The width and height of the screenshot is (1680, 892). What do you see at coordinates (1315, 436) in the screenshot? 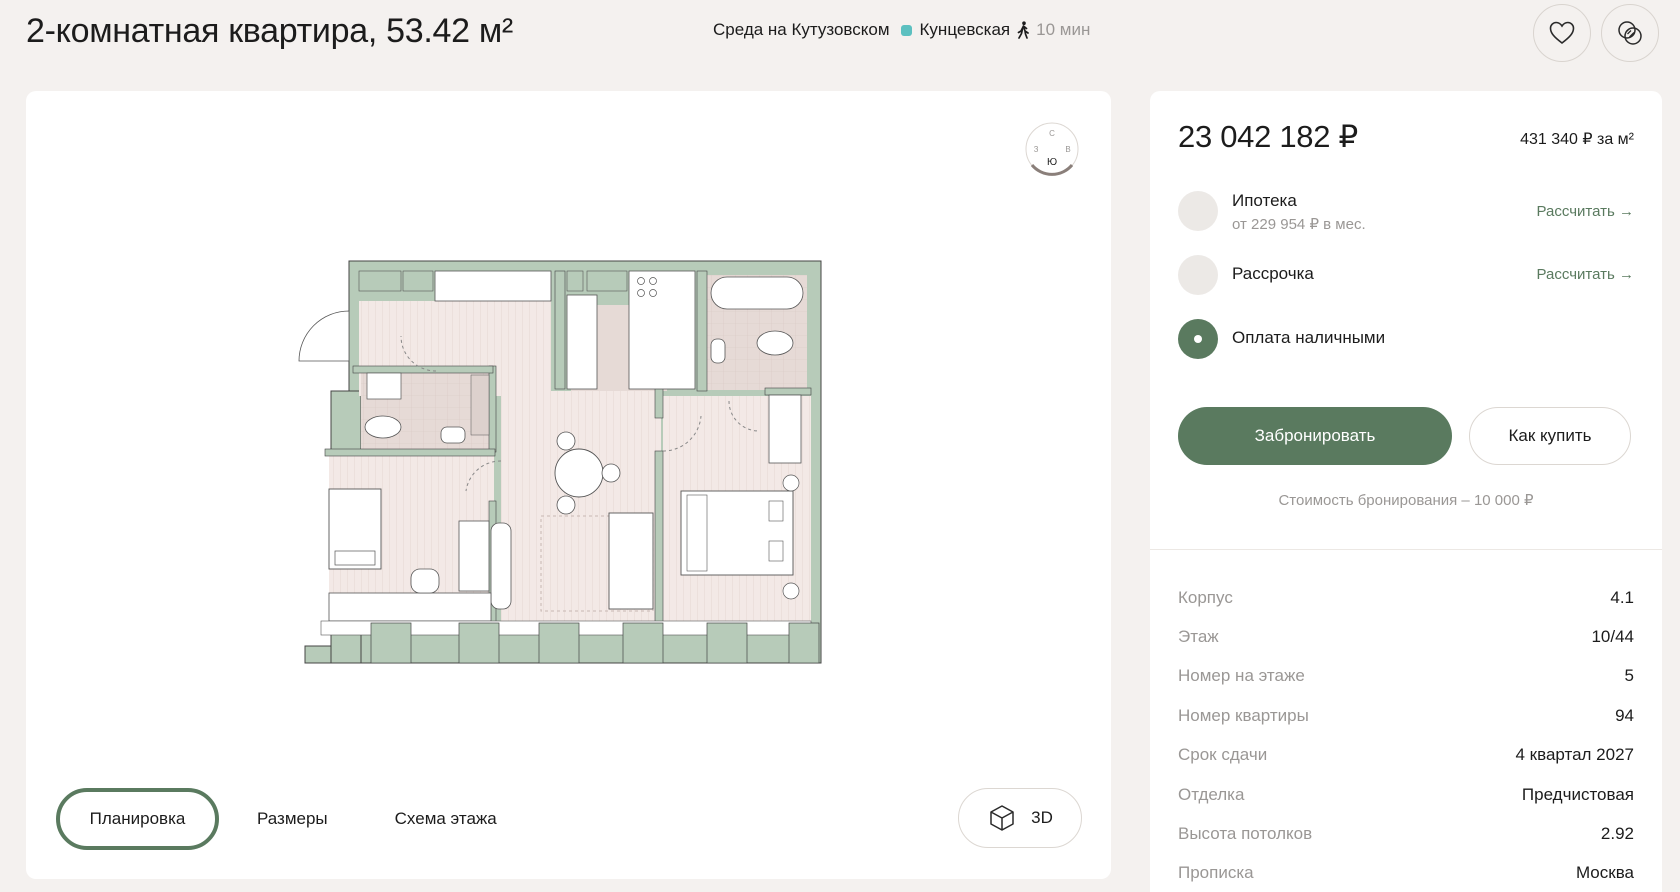
I see `book-button: Забронировать` at bounding box center [1315, 436].